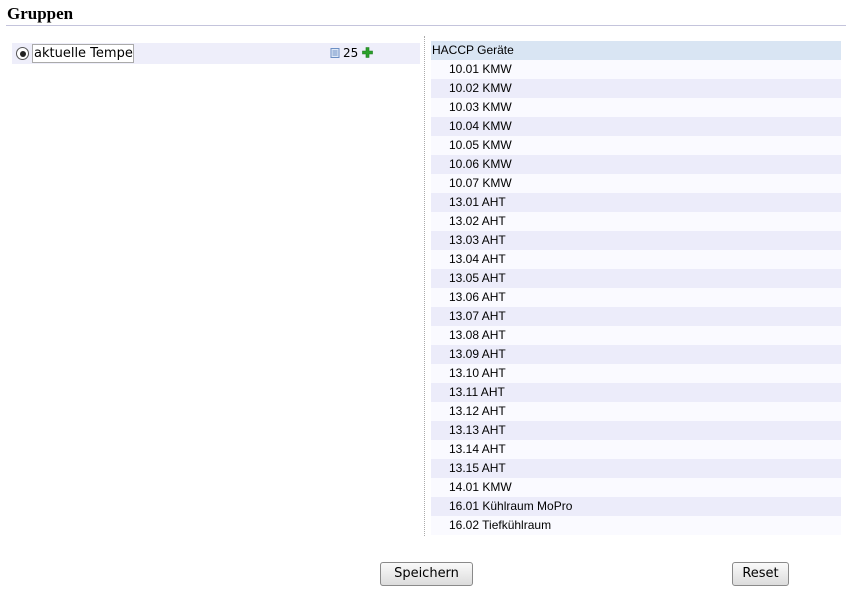 This screenshot has height=592, width=846. What do you see at coordinates (636, 202) in the screenshot?
I see `device-list-item: 13.01 AHT` at bounding box center [636, 202].